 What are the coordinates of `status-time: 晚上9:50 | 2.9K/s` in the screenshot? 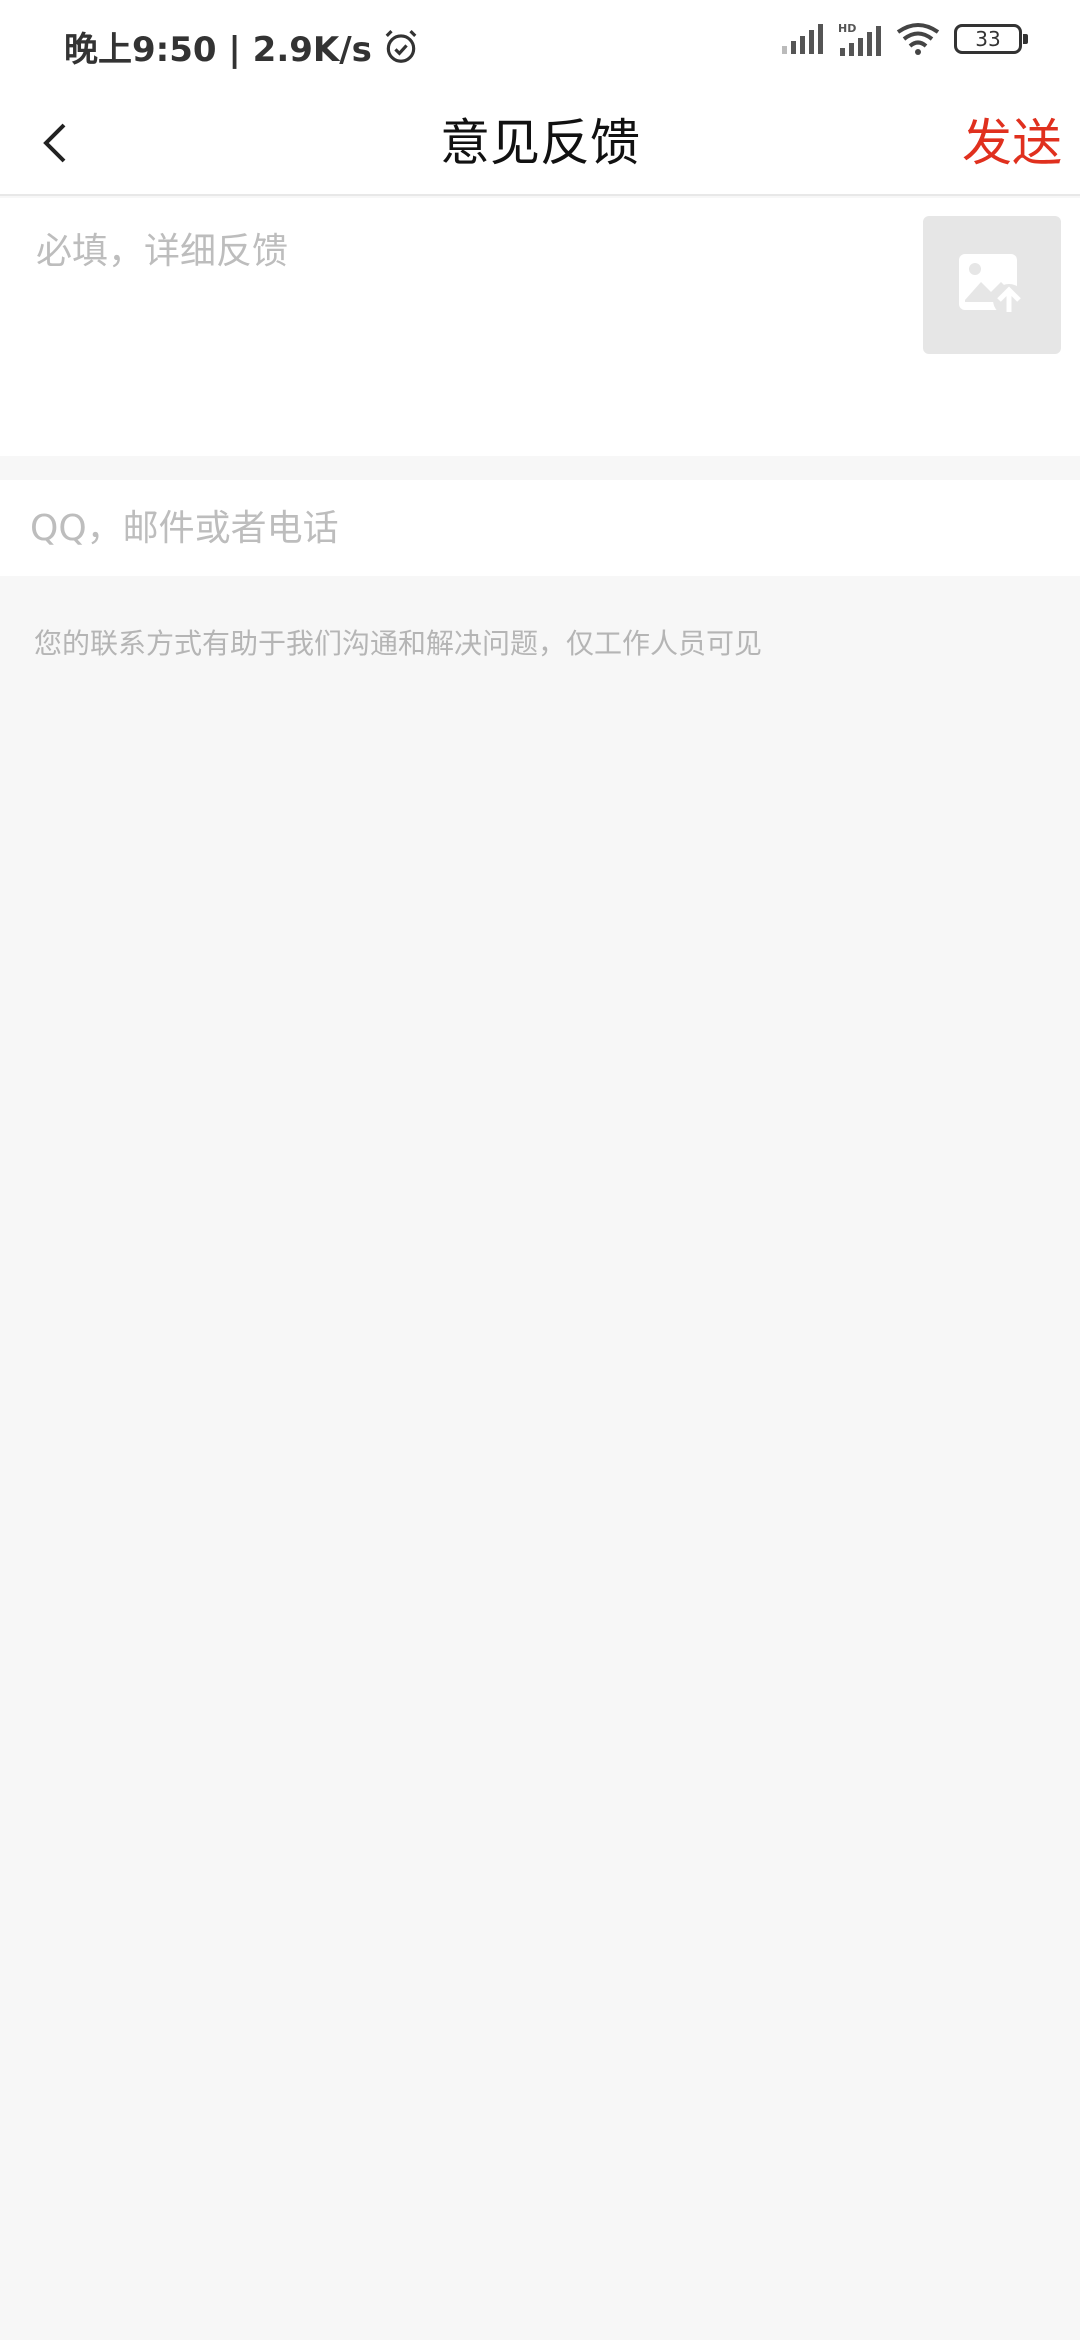 It's located at (242, 46).